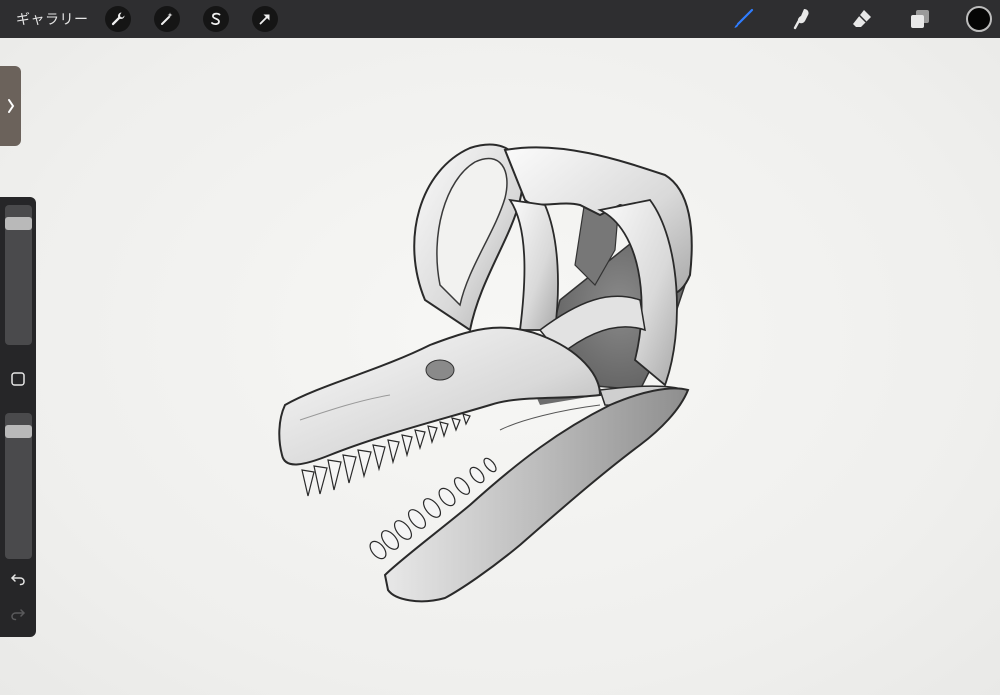  I want to click on arrow-cursor-icon, so click(264, 19).